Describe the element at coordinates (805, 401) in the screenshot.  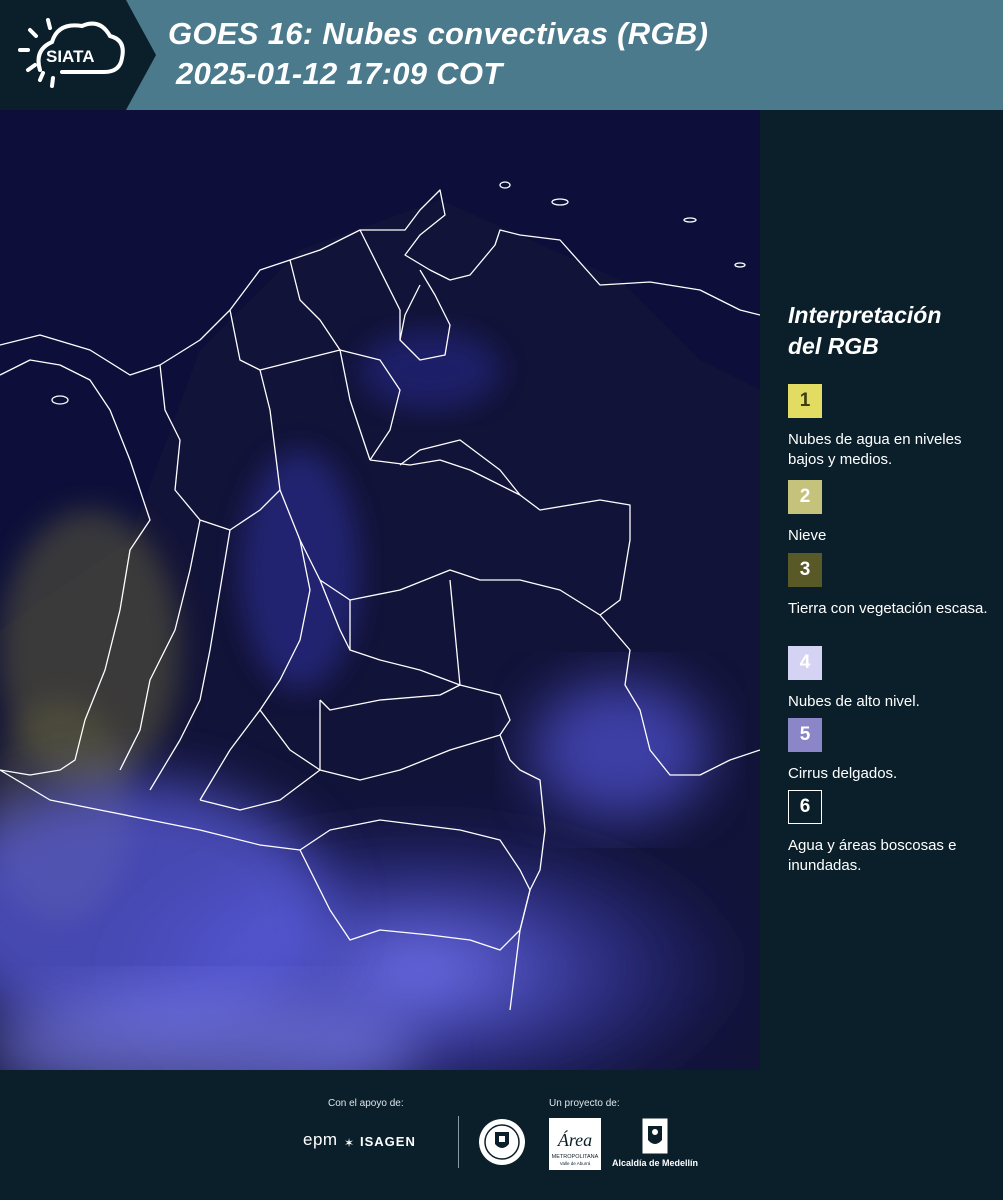
I see `legend-swatch-1: 1` at that location.